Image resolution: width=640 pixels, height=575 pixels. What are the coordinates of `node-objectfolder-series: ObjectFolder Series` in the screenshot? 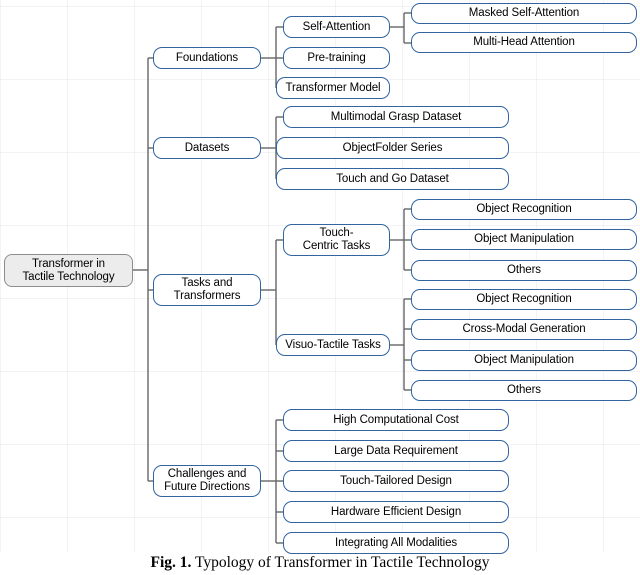 It's located at (392, 148).